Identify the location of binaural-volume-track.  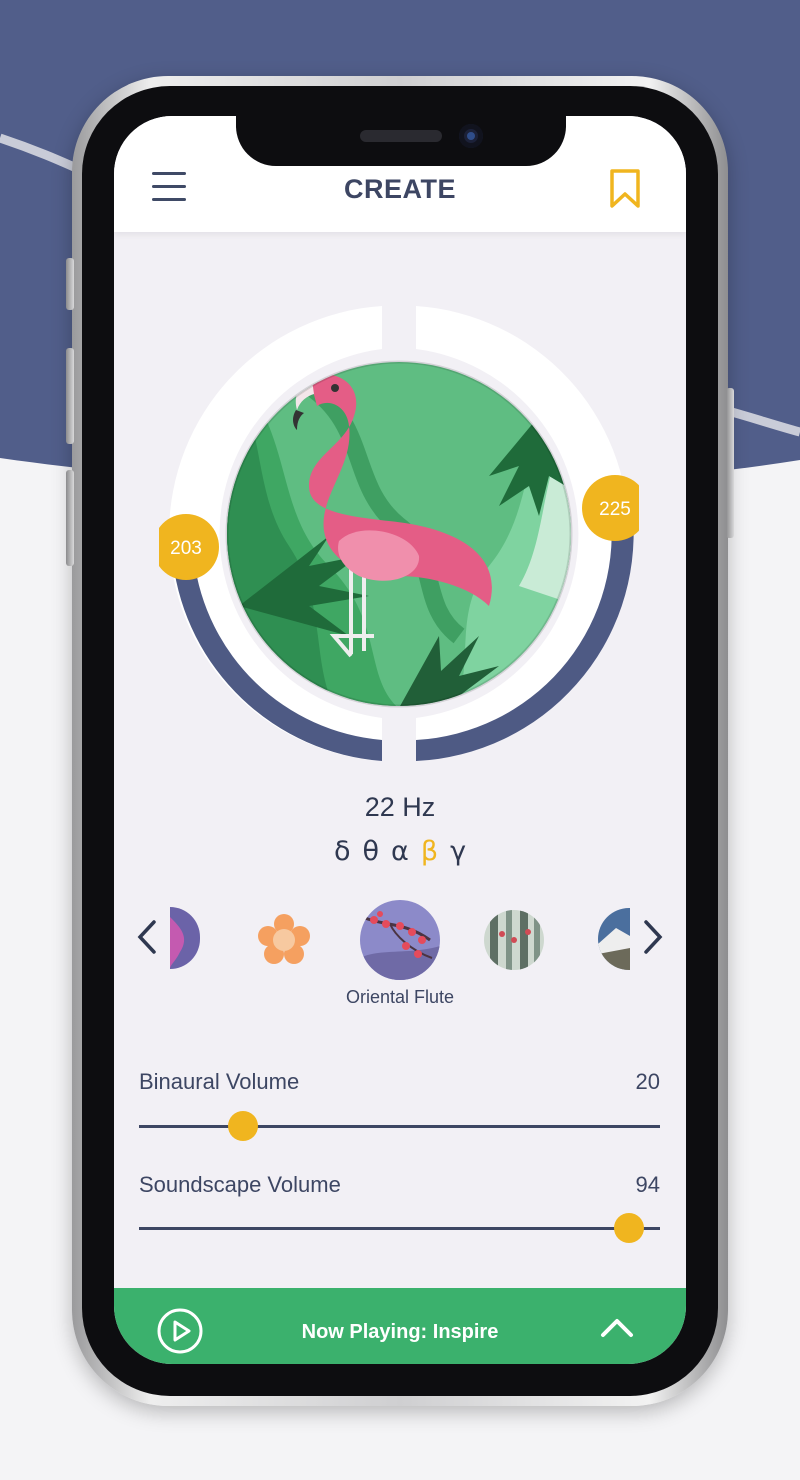
(399, 1126).